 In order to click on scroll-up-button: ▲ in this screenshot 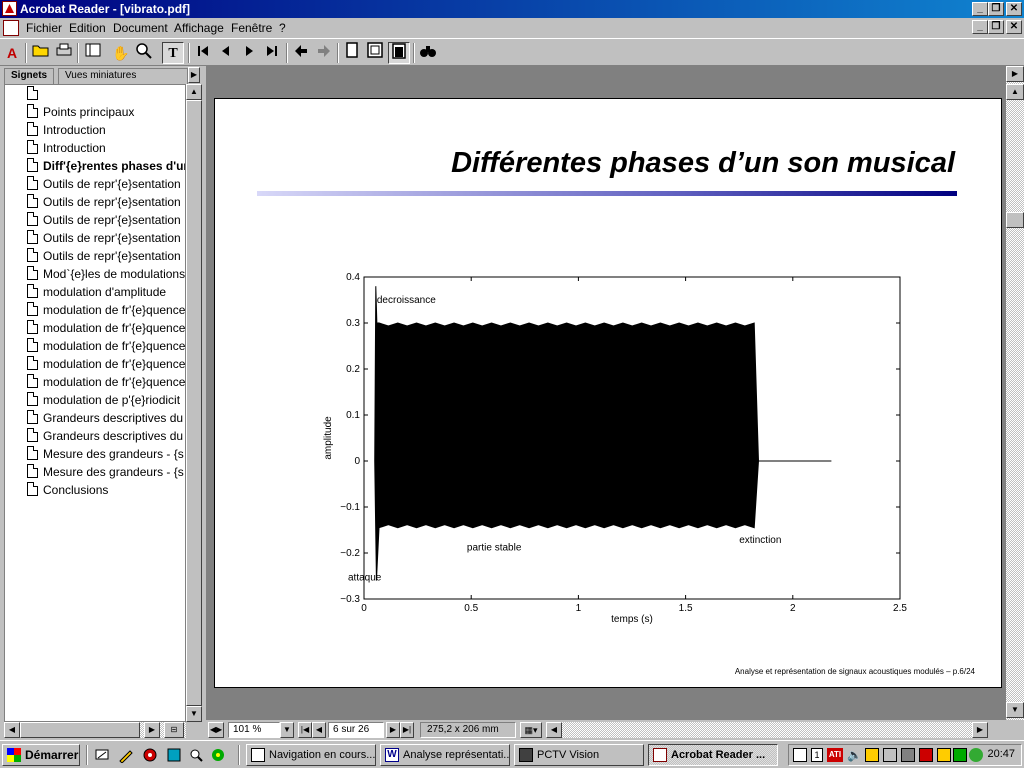, I will do `click(194, 92)`.